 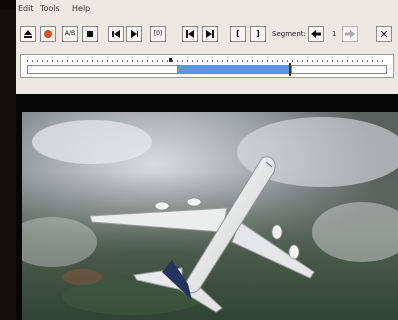 What do you see at coordinates (234, 69) in the screenshot?
I see `segment-selection` at bounding box center [234, 69].